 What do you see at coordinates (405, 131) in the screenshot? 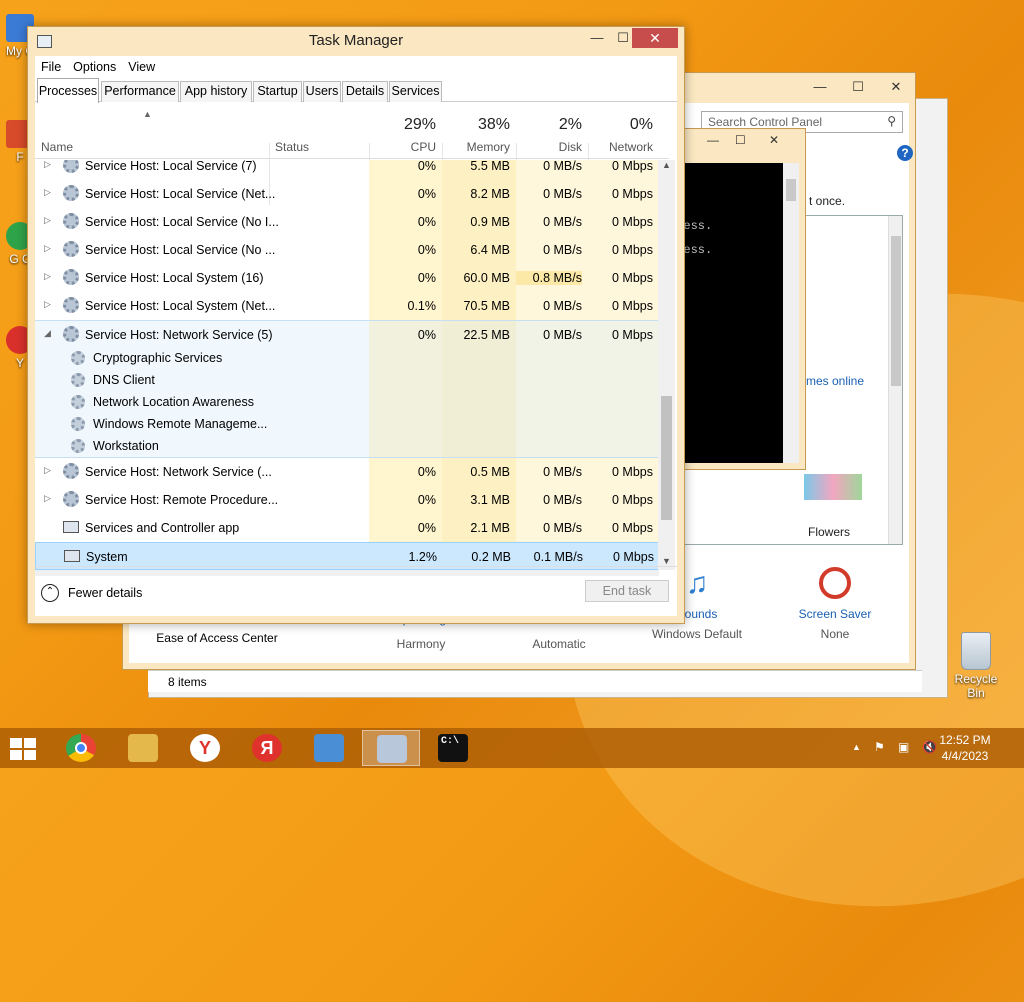
I see `column-cpu: 29% CPU` at bounding box center [405, 131].